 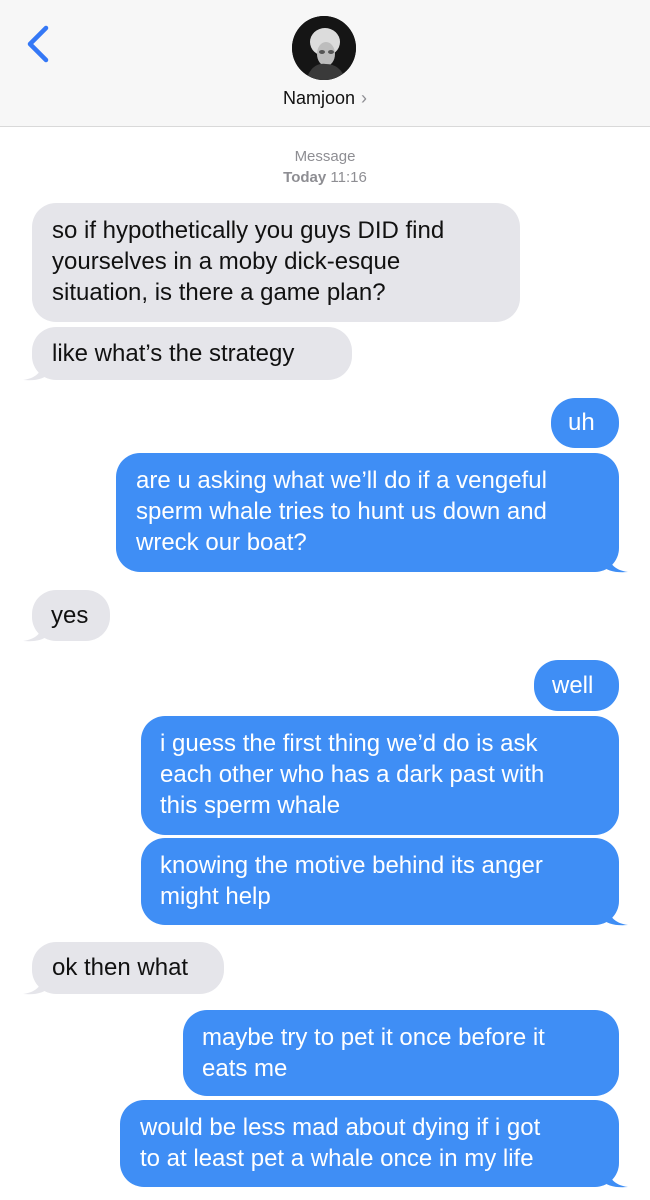 What do you see at coordinates (221, 542) in the screenshot?
I see `message-line: wreck our boat?` at bounding box center [221, 542].